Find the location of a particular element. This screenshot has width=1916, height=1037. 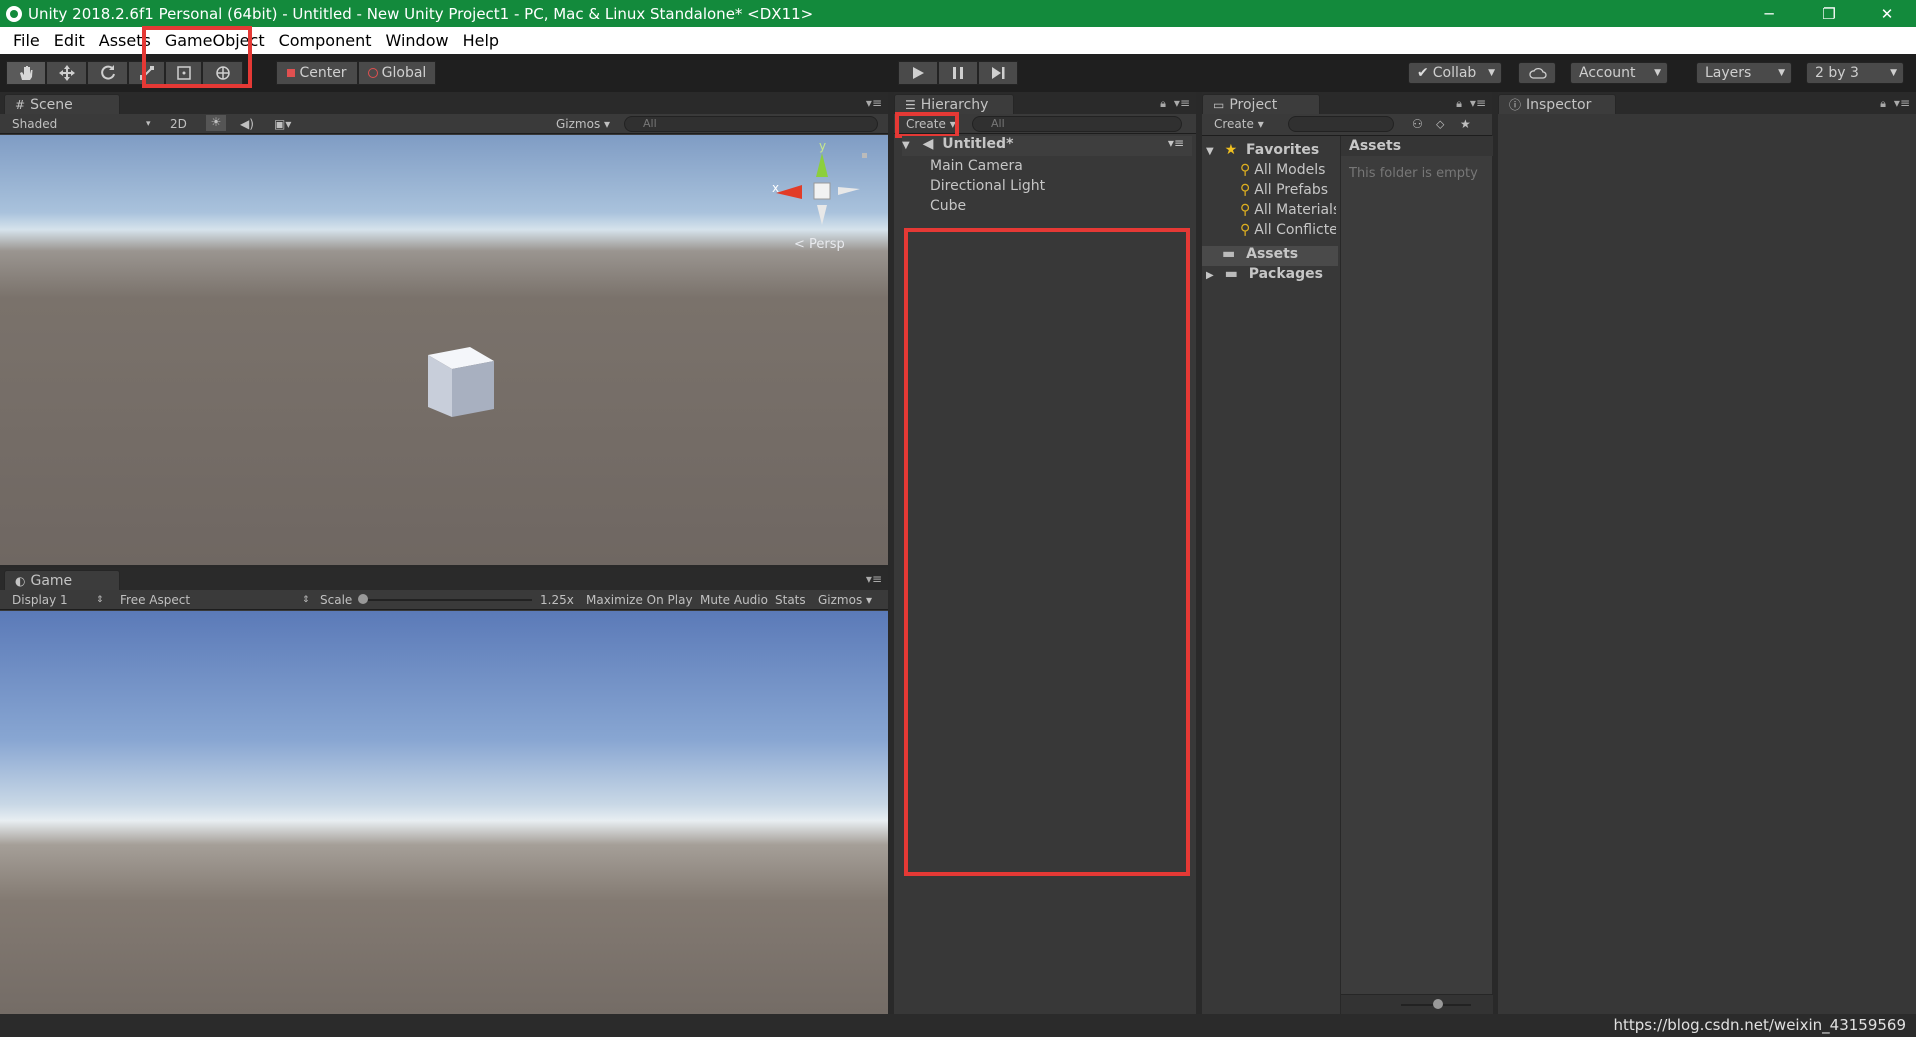

lighting-toggle-icon: ☀ is located at coordinates (216, 123).